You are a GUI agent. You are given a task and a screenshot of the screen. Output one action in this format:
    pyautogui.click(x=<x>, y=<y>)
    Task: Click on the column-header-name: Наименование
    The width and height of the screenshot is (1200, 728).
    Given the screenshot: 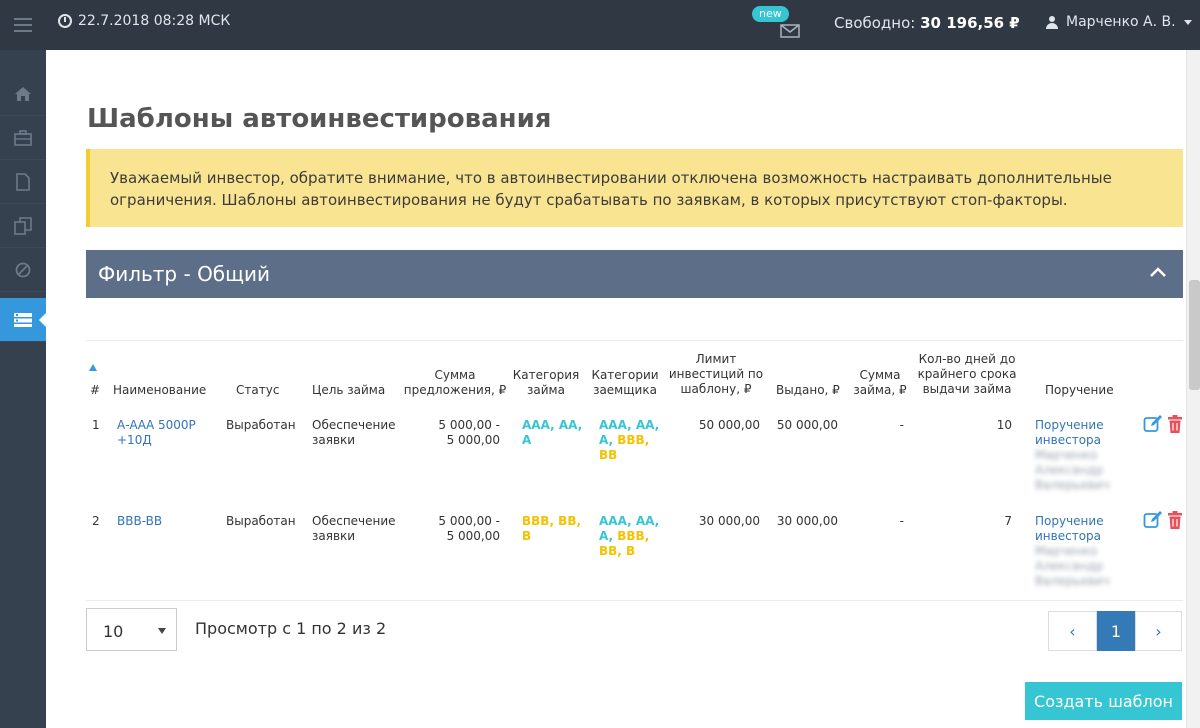 What is the action you would take?
    pyautogui.click(x=159, y=390)
    